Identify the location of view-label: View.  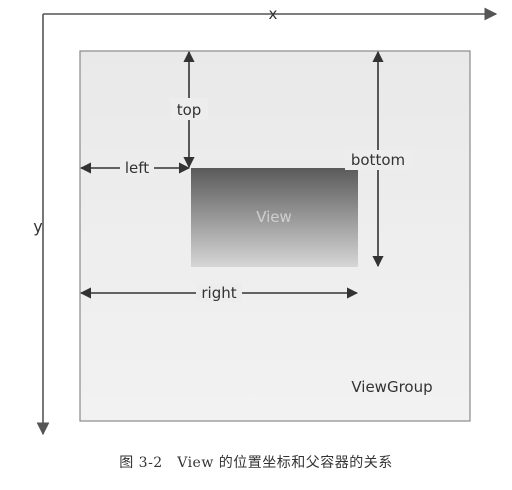
(274, 217).